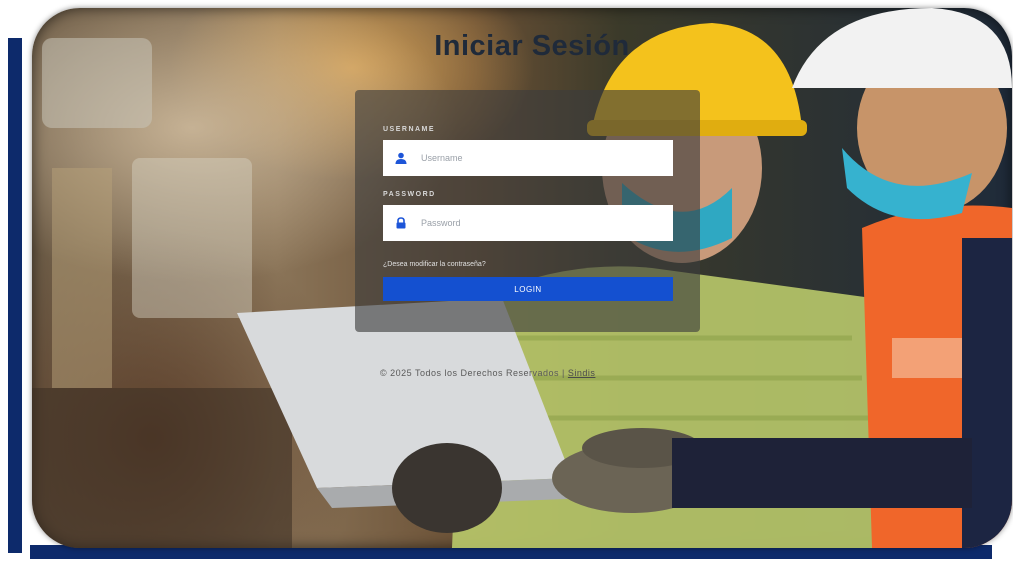 The width and height of the screenshot is (1013, 563). What do you see at coordinates (582, 373) in the screenshot?
I see `footer-link: Sindis` at bounding box center [582, 373].